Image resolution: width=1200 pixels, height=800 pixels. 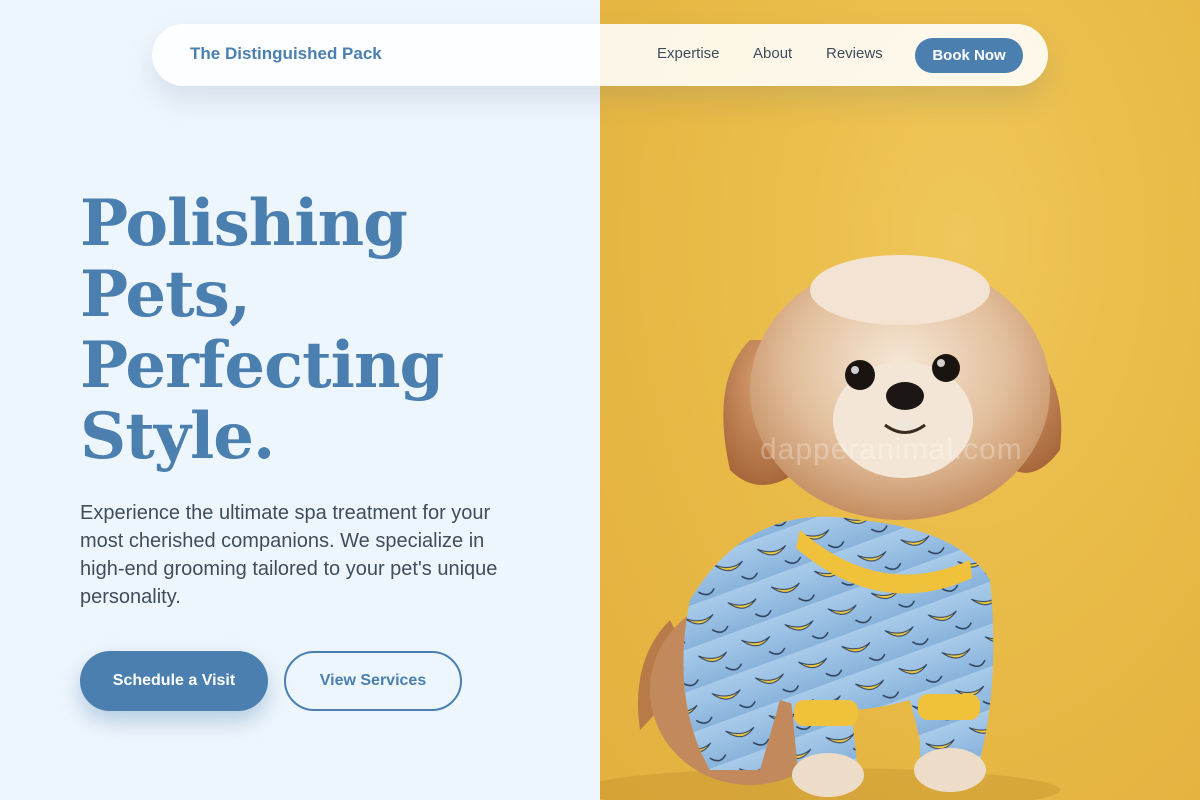 What do you see at coordinates (688, 53) in the screenshot?
I see `nav-link-expertise: Expertise` at bounding box center [688, 53].